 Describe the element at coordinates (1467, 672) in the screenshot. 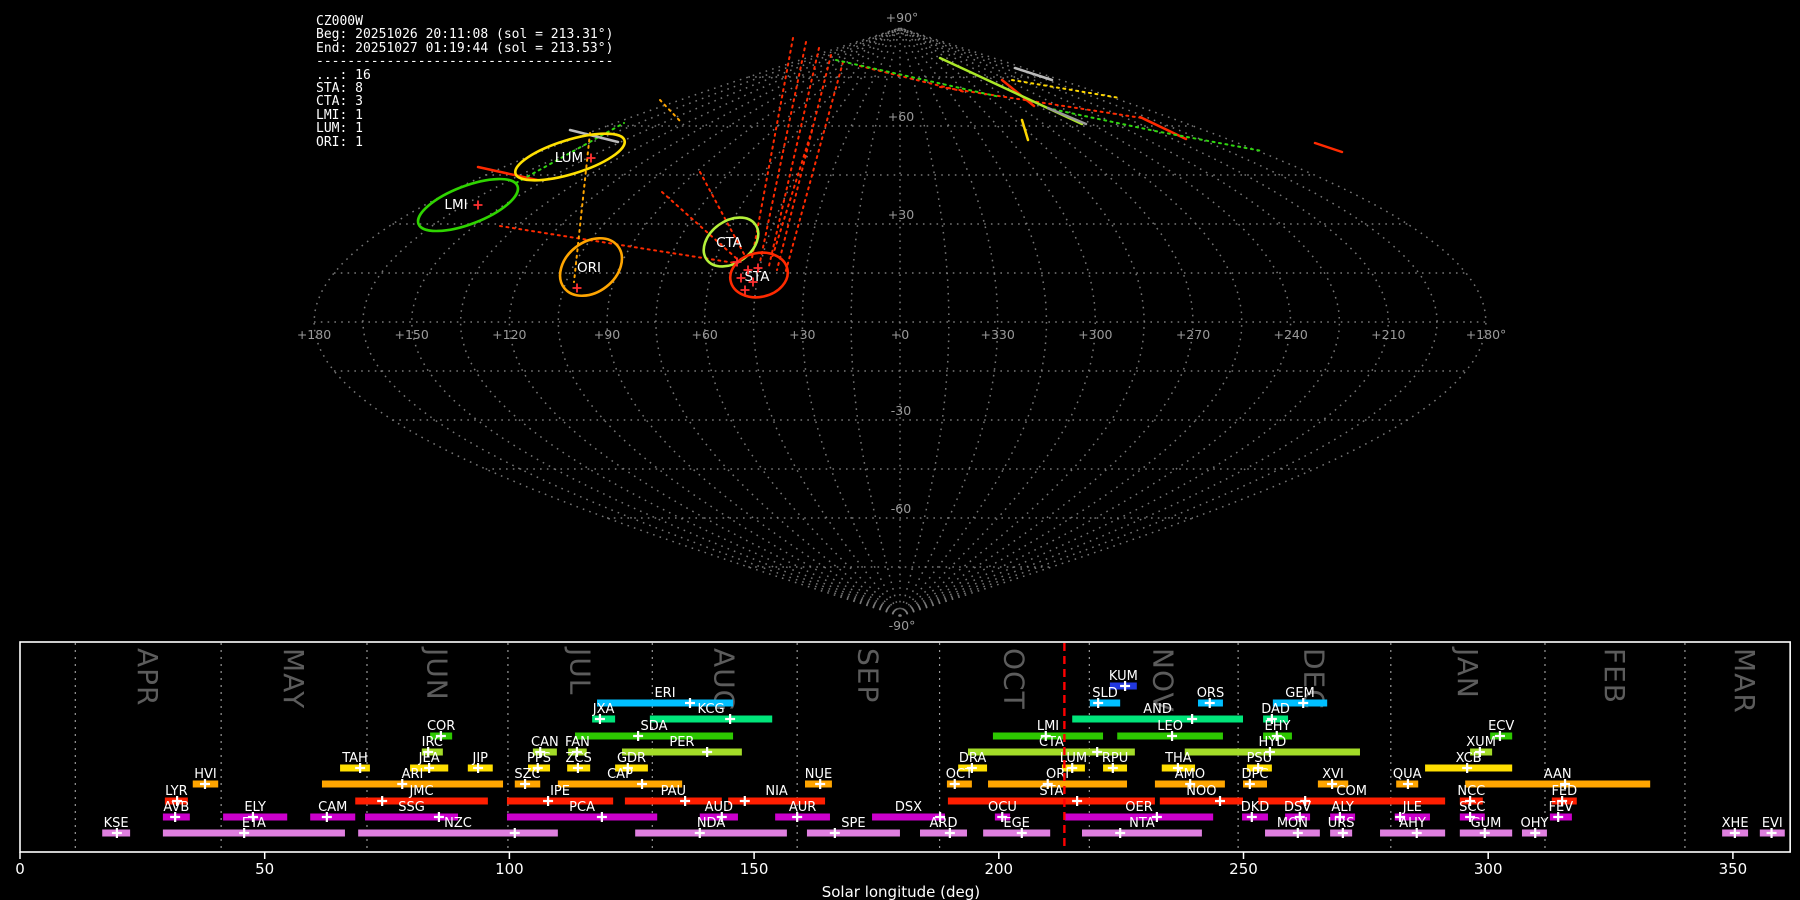

I see `month-label: JAN` at that location.